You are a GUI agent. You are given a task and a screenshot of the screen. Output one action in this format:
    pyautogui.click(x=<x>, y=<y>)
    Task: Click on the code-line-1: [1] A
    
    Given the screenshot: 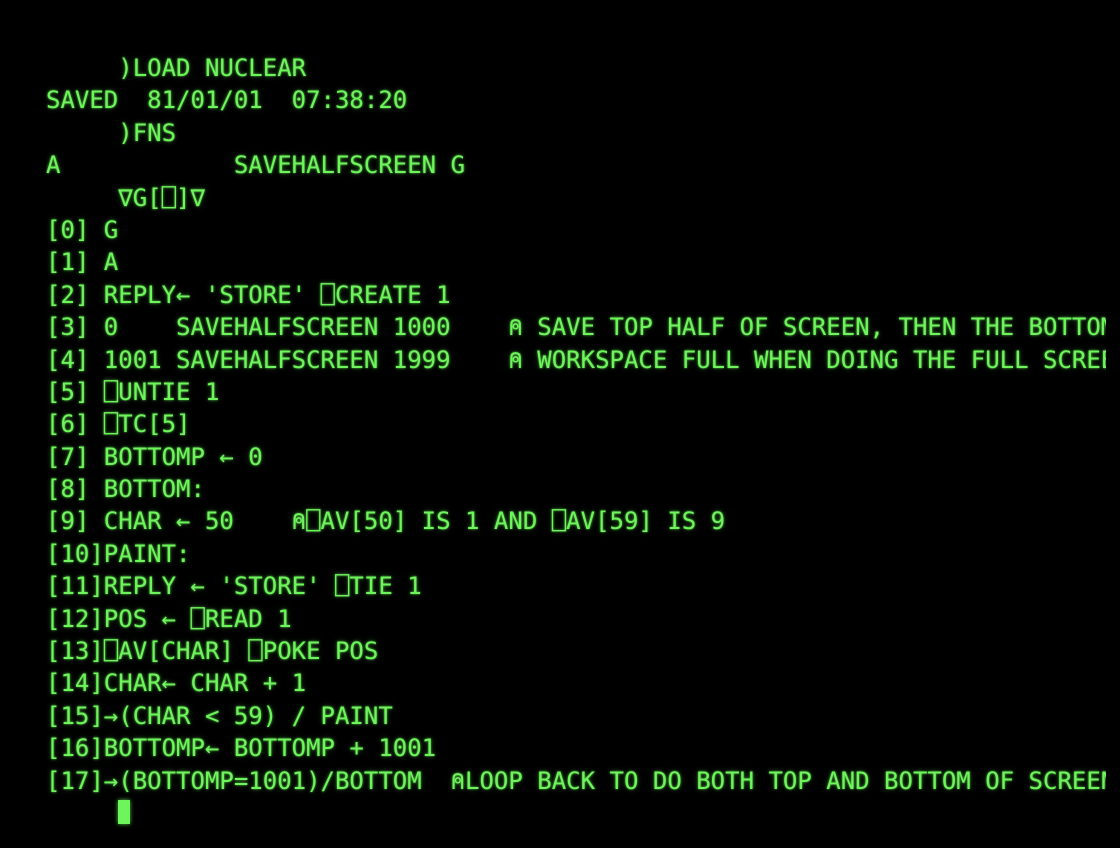 What is the action you would take?
    pyautogui.click(x=82, y=262)
    